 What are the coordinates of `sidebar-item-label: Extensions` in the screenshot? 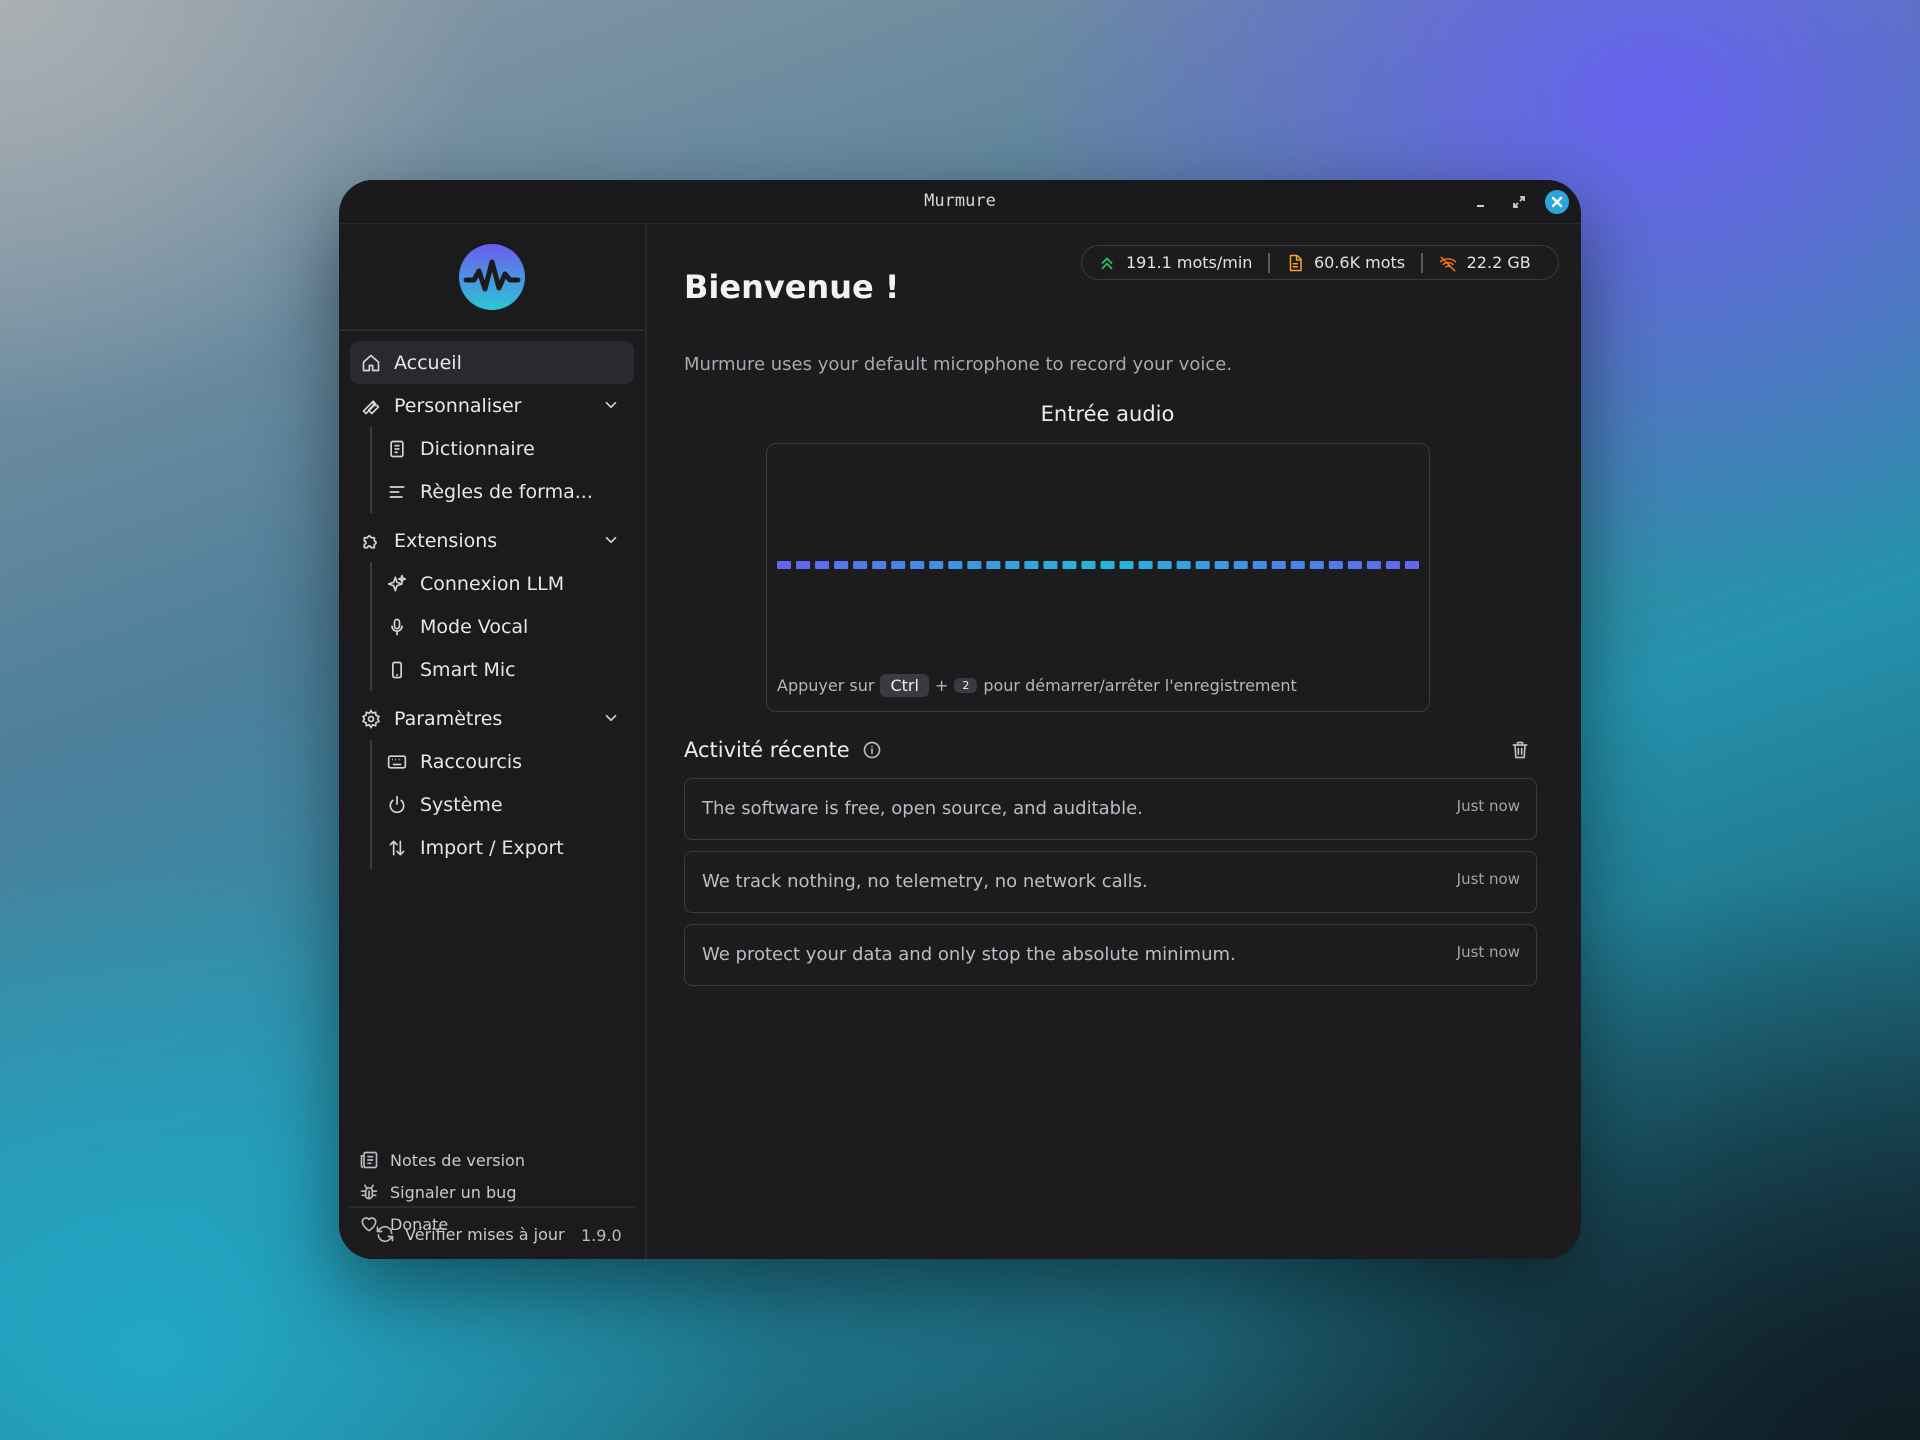 It's located at (446, 540).